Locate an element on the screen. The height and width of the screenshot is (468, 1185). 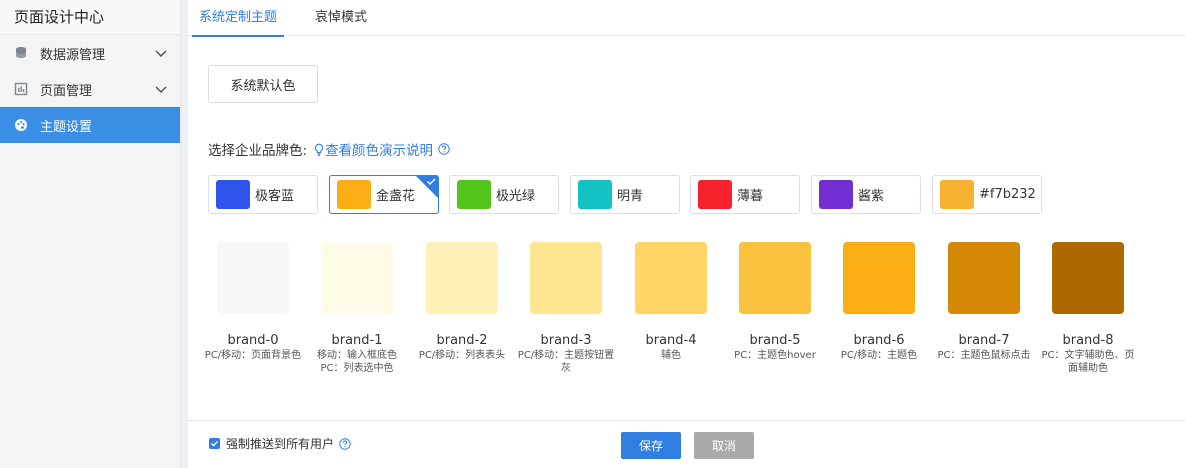
shade-description: PC：主题色hover is located at coordinates (775, 355).